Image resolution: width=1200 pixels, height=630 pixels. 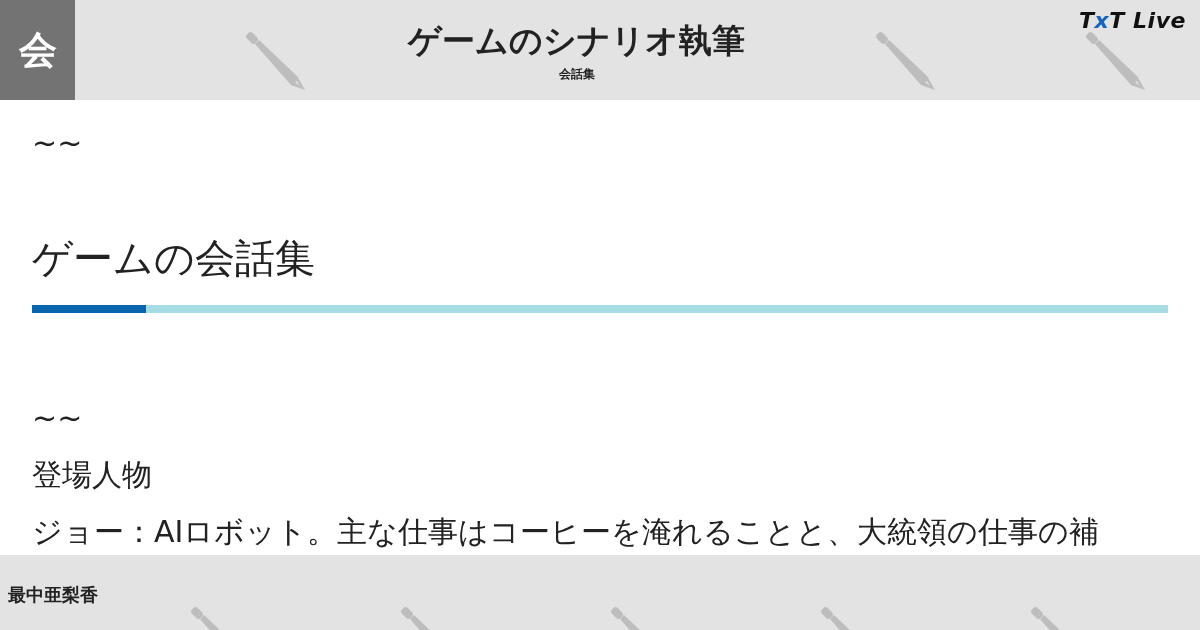 I want to click on body-text: ジョー：AIロボット。主な仕事はコーヒーを淹れることと、大統領の仕事の補, so click(x=566, y=532).